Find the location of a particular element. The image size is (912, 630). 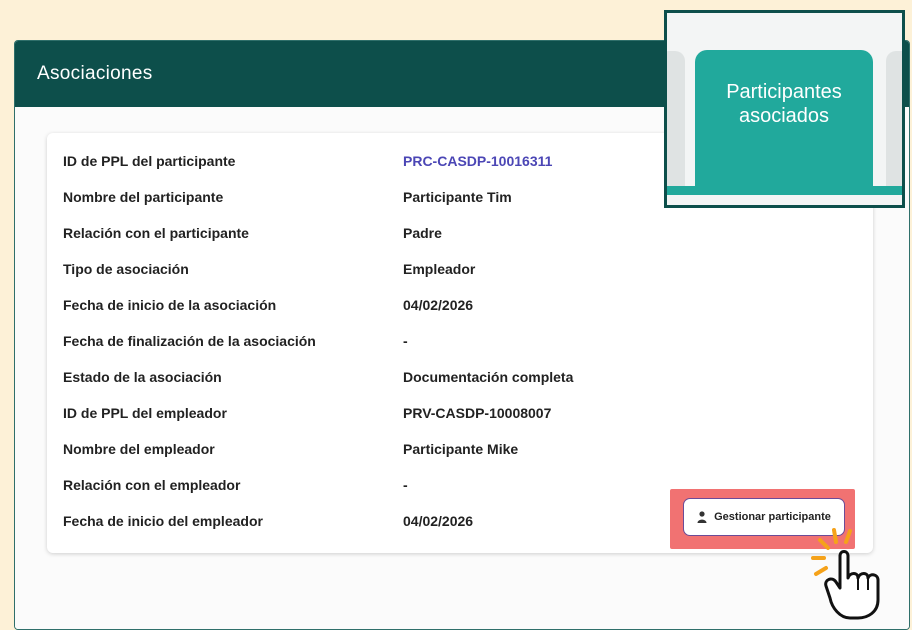

participant-ppl-id-link: PRC-CASDP-10016311 is located at coordinates (513, 161).